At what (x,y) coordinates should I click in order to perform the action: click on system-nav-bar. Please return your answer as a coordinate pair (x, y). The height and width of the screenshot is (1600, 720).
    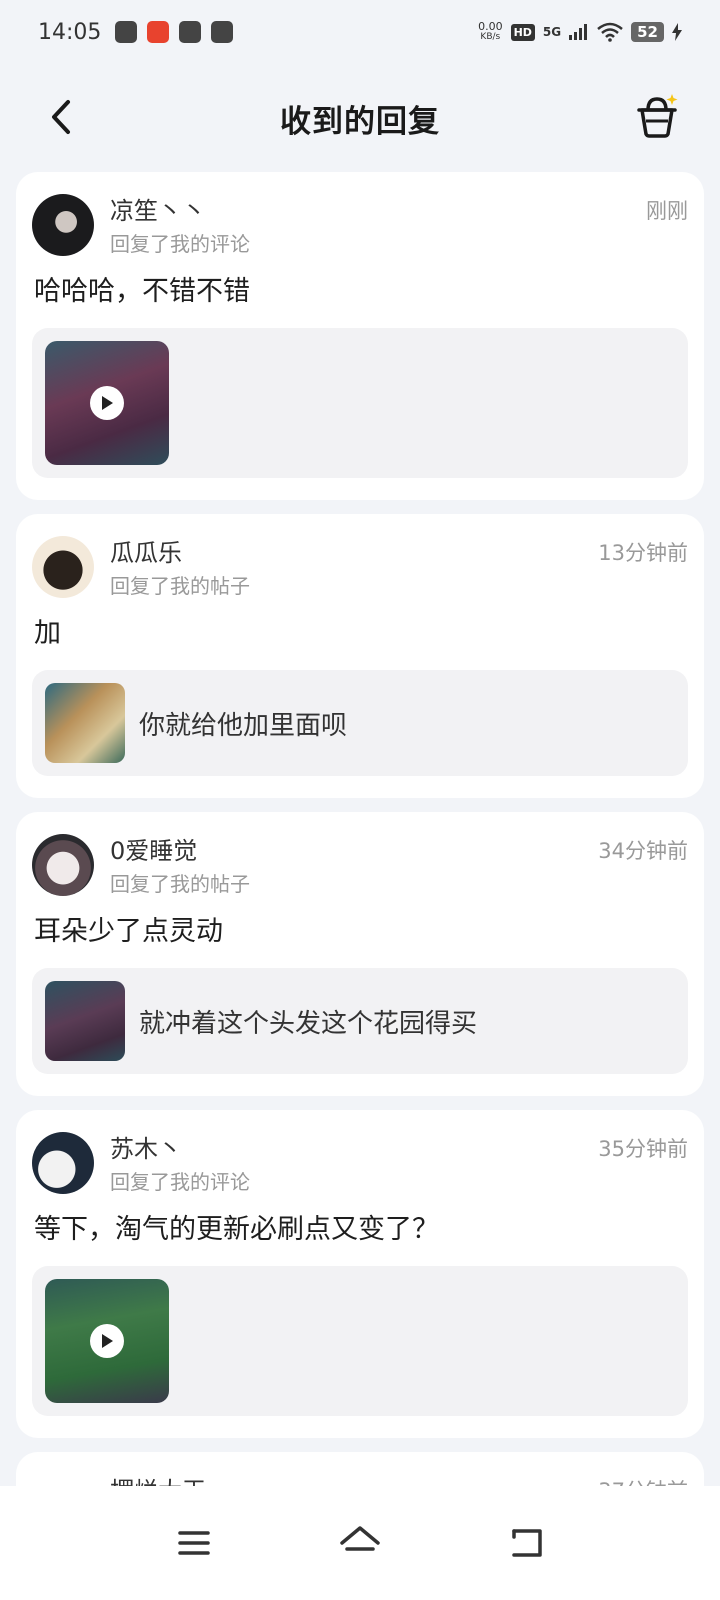
    Looking at the image, I should click on (360, 1543).